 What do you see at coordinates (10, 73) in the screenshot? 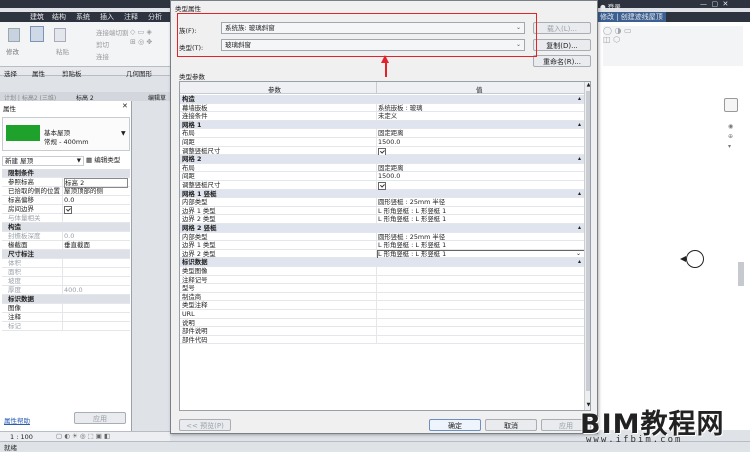
I see `select-panel-label: 选择` at bounding box center [10, 73].